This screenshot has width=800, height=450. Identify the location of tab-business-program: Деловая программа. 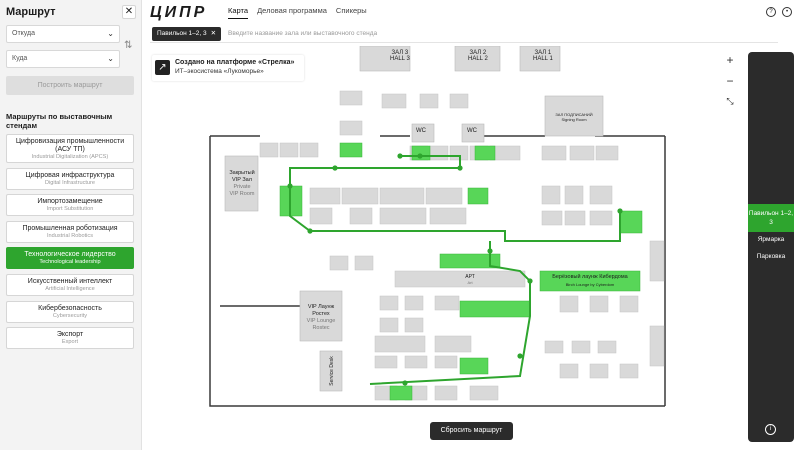
(292, 12).